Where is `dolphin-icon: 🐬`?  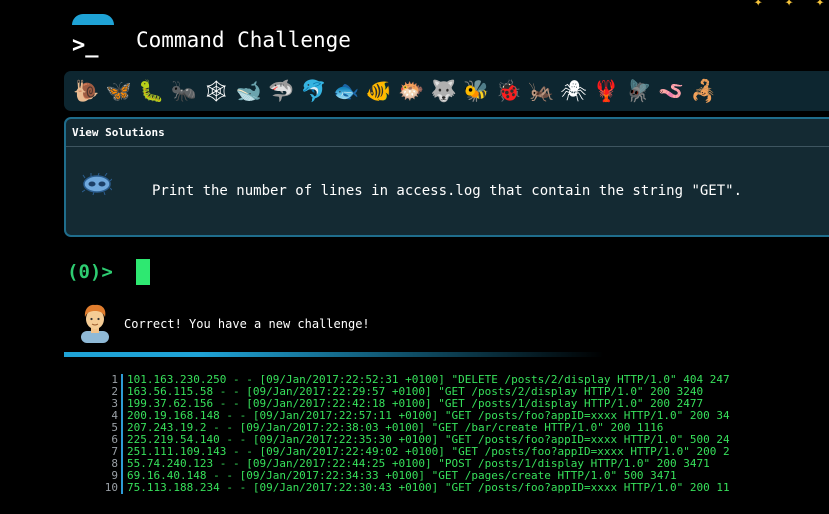 dolphin-icon: 🐬 is located at coordinates (314, 91).